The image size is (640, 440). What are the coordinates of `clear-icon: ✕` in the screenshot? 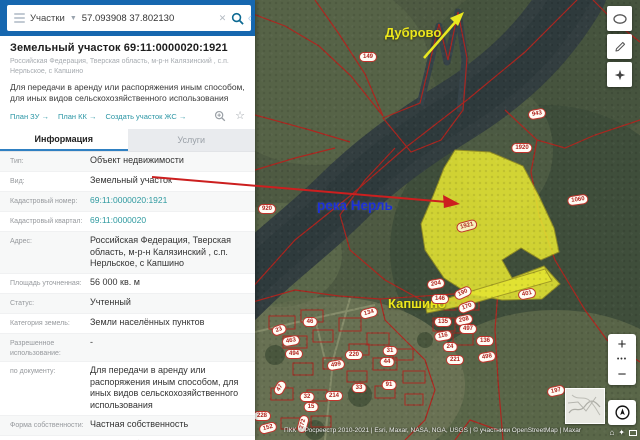 It's located at (223, 18).